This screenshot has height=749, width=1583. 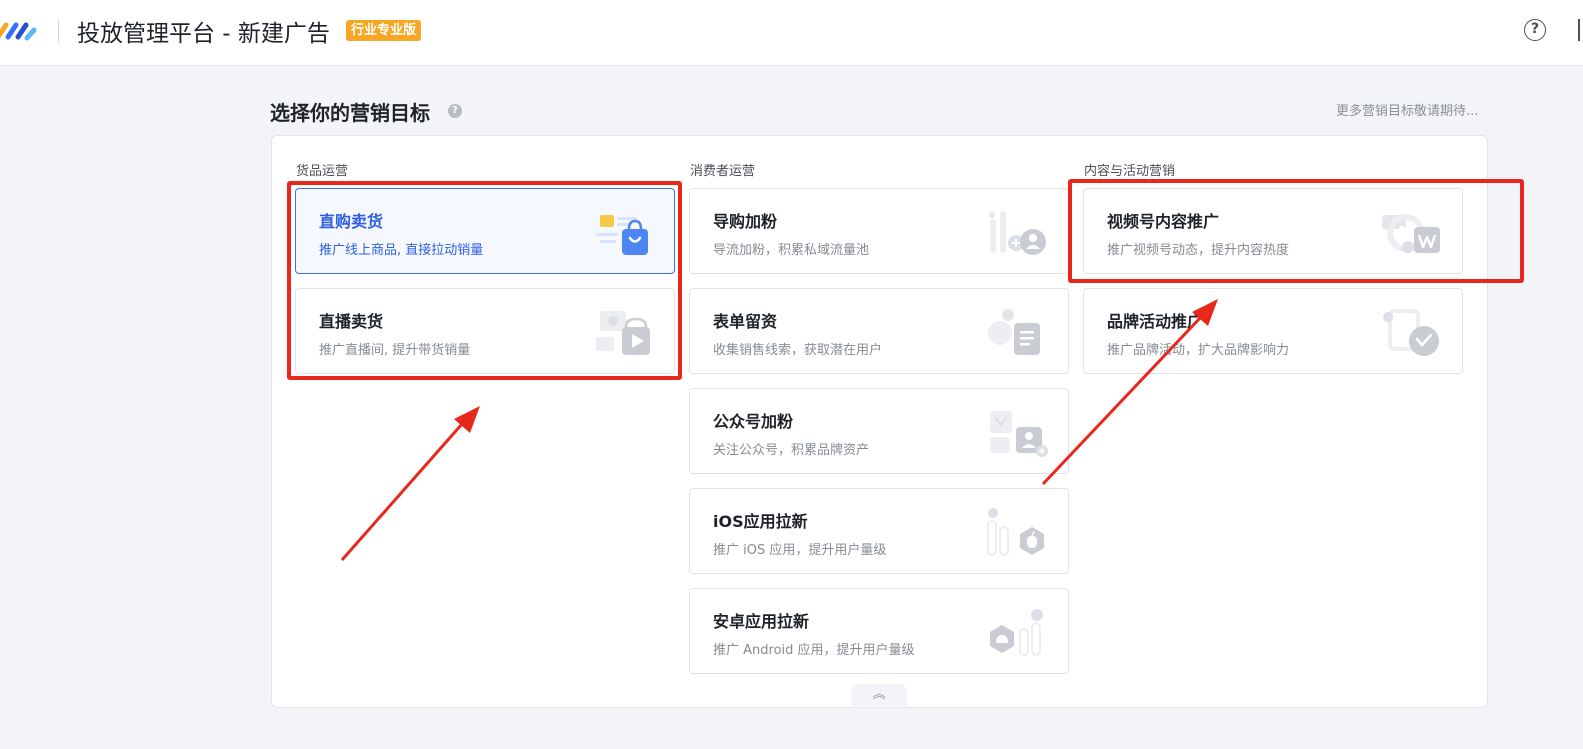 What do you see at coordinates (879, 695) in the screenshot?
I see `collapse-button: ︽` at bounding box center [879, 695].